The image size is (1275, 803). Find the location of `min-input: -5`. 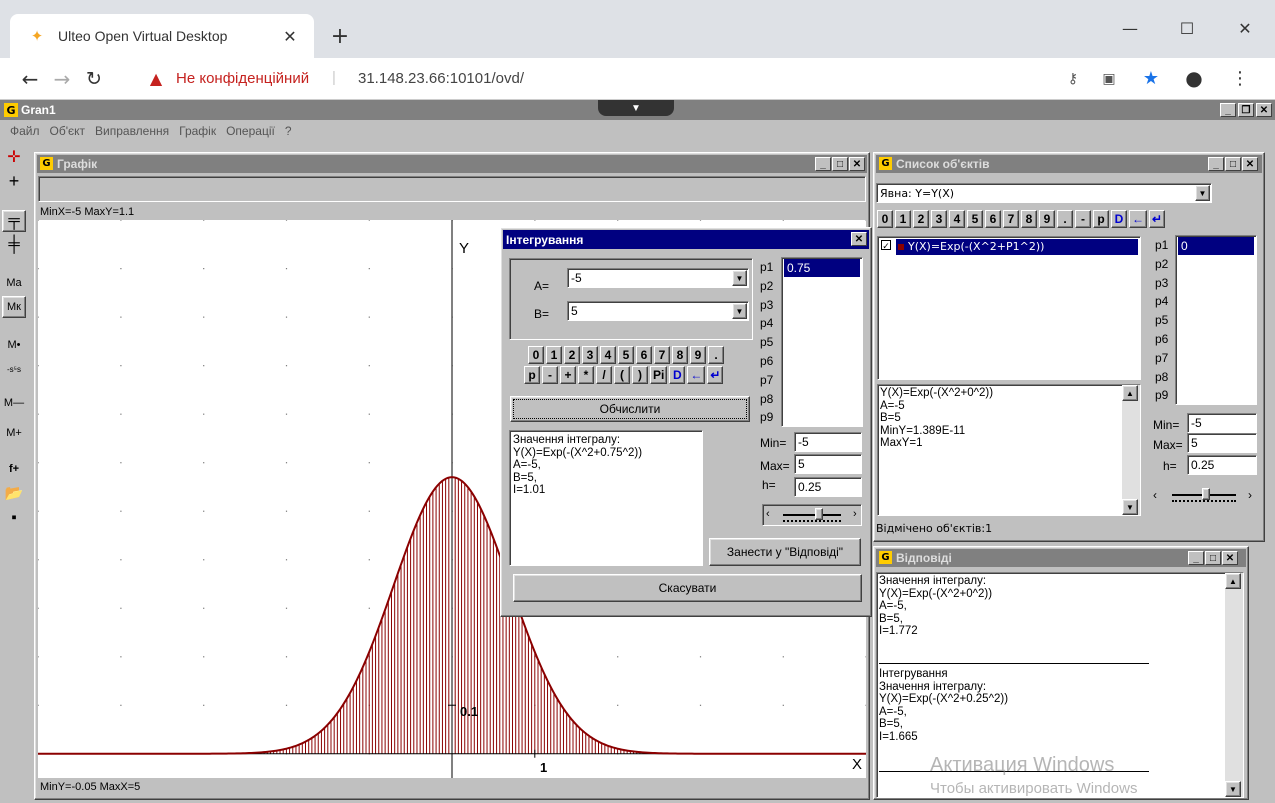

min-input: -5 is located at coordinates (828, 442).